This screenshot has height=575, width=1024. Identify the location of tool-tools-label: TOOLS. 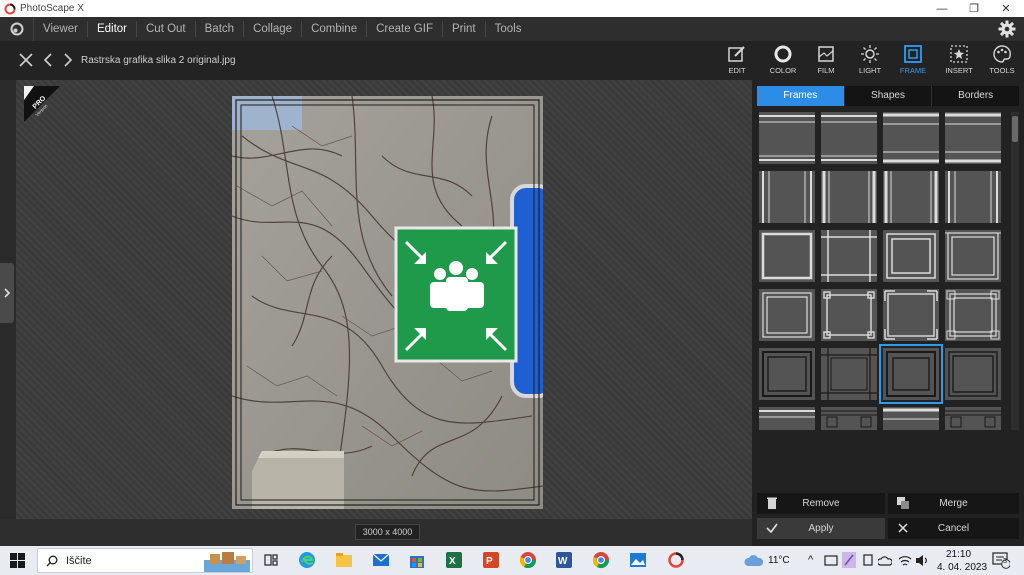
(1002, 70).